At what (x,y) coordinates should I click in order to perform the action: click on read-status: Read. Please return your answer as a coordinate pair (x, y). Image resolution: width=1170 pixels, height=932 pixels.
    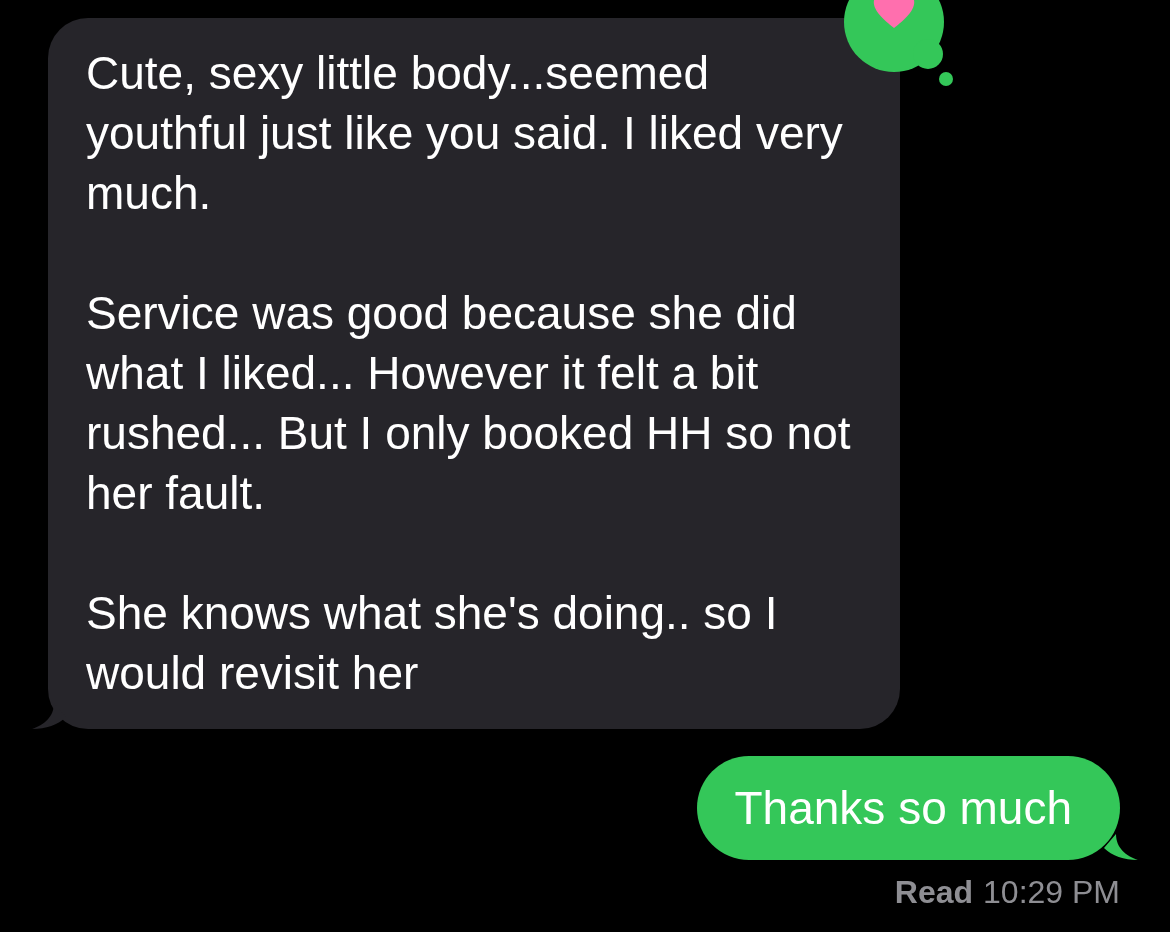
    Looking at the image, I should click on (934, 892).